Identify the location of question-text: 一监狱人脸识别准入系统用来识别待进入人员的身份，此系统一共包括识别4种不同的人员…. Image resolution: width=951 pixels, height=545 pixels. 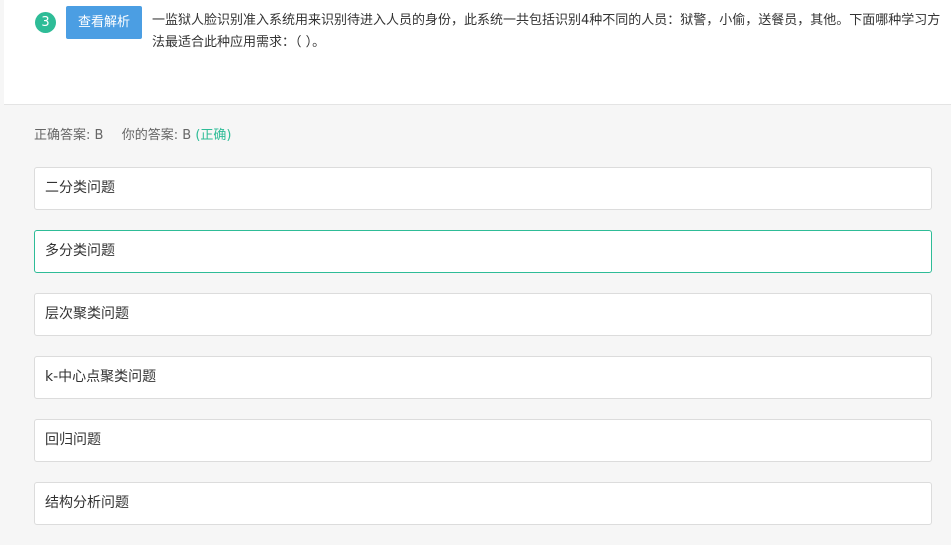
(546, 31).